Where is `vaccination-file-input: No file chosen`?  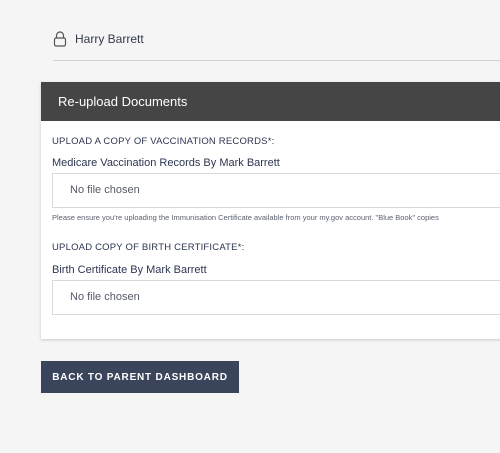
vaccination-file-input: No file chosen is located at coordinates (276, 190).